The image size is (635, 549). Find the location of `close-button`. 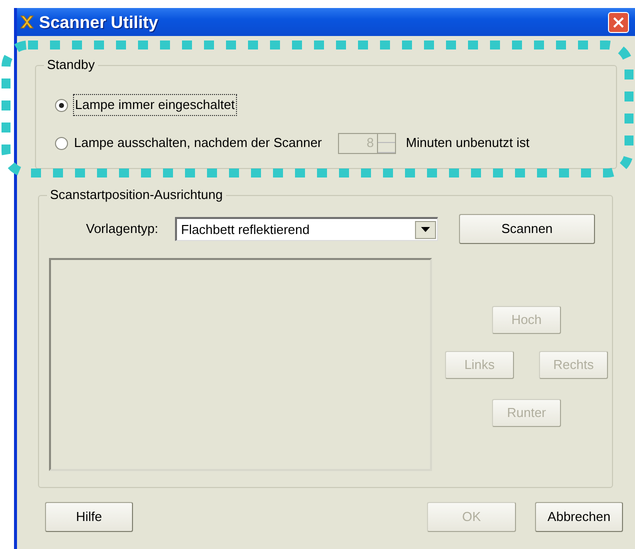

close-button is located at coordinates (618, 22).